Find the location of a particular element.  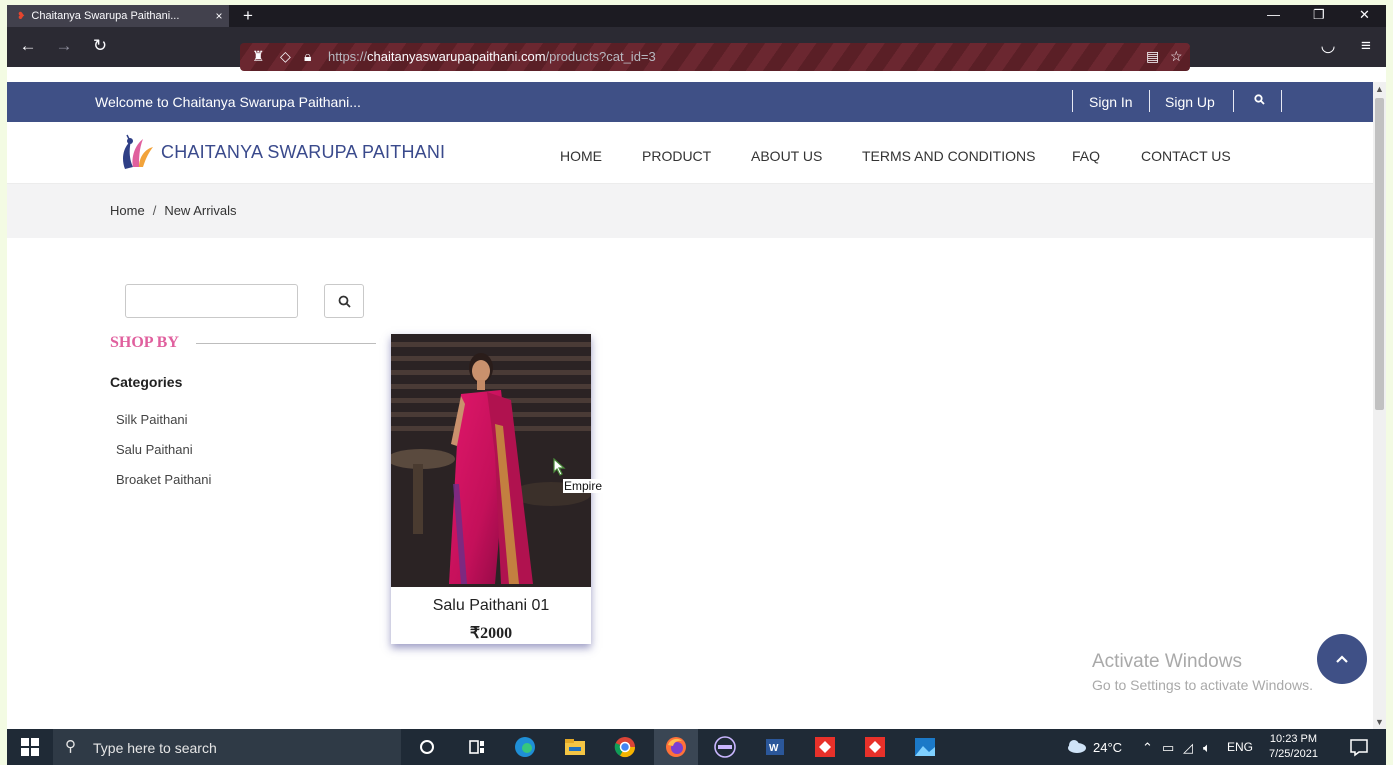

page-scrollbar: ▲ ▼ is located at coordinates (1379, 405).